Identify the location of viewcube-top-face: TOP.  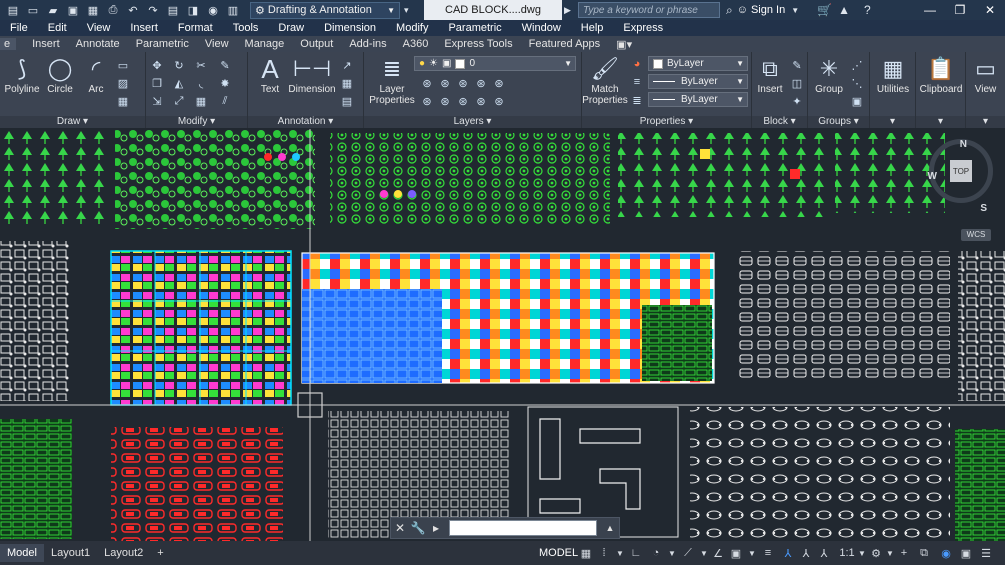
(961, 171).